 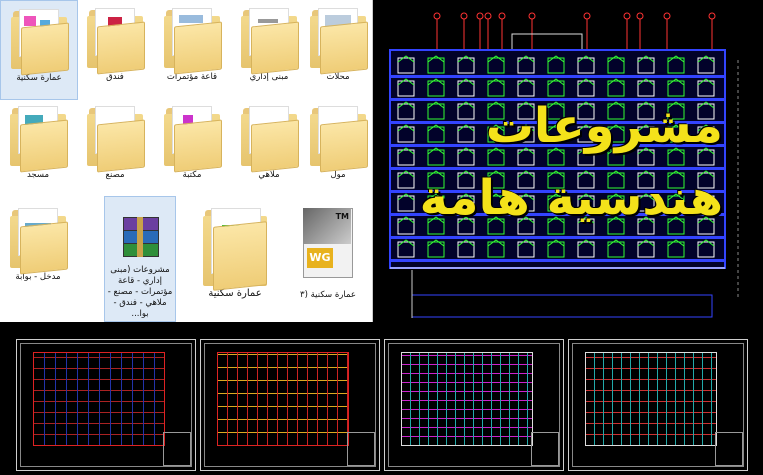 I want to click on folder-item: قاعة مؤتمرات, so click(x=192, y=41).